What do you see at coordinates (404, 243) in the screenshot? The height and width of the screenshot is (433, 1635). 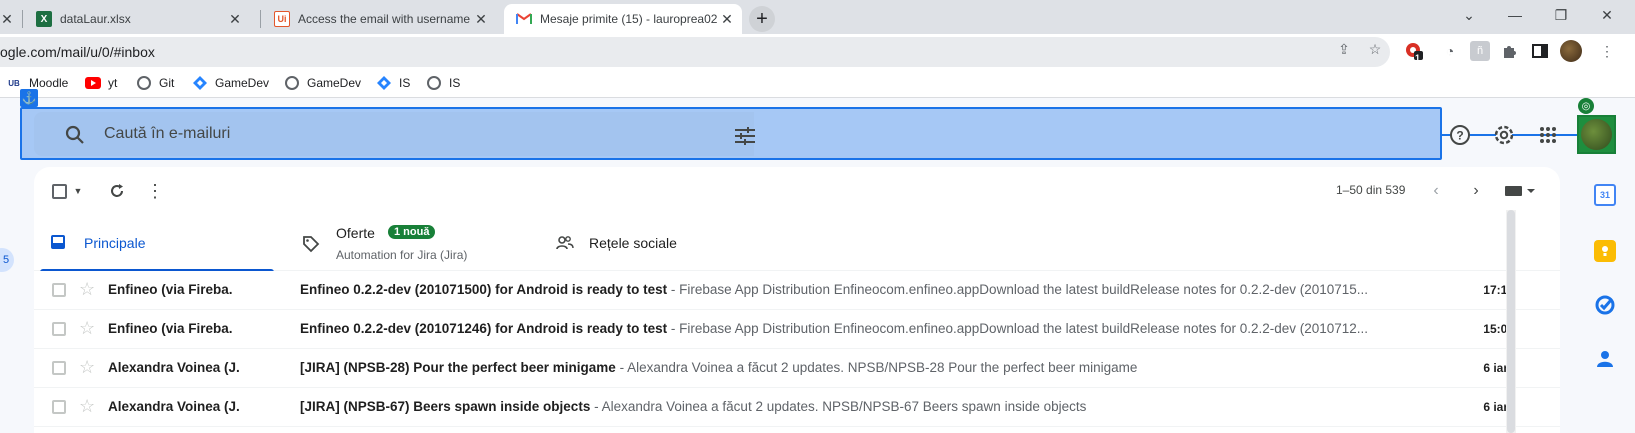 I see `tab-oferte: Oferte 1 nouă Automation for Jira (Jira)` at bounding box center [404, 243].